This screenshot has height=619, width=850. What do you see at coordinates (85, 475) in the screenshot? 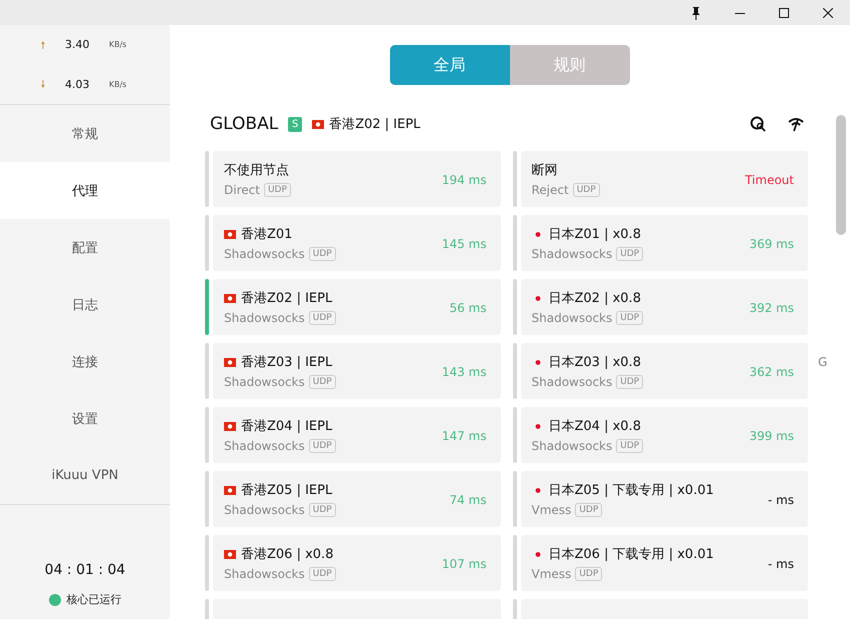
I see `nav-item: iKuuu VPN` at bounding box center [85, 475].